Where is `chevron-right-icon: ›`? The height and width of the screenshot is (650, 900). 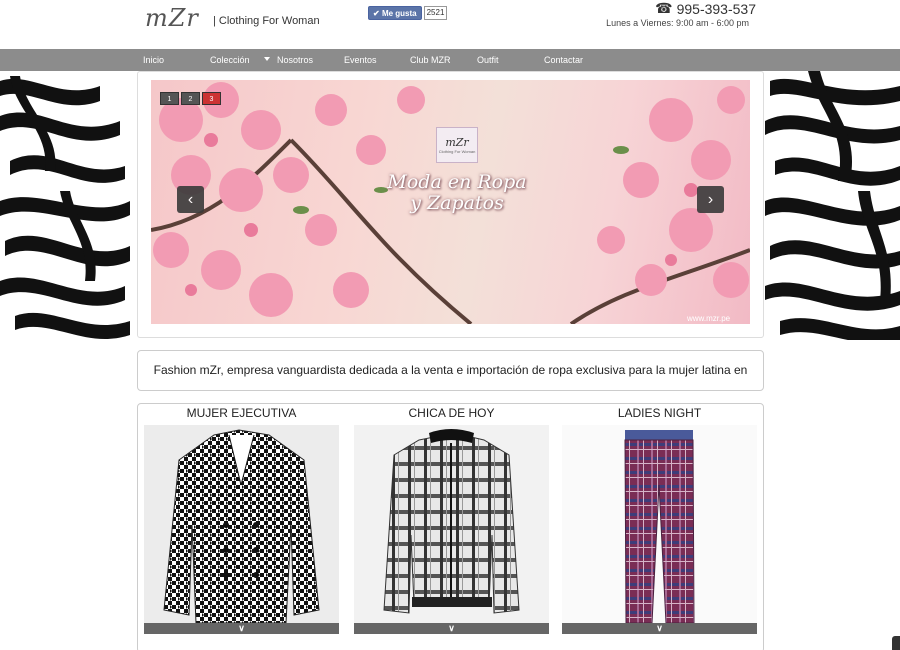 chevron-right-icon: › is located at coordinates (710, 199).